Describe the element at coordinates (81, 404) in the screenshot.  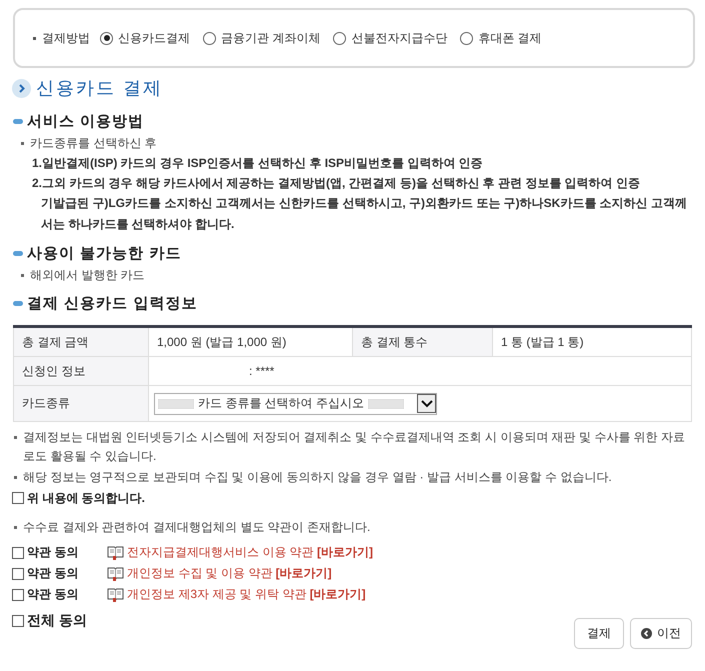
I see `table-header-cell: 카드종류` at that location.